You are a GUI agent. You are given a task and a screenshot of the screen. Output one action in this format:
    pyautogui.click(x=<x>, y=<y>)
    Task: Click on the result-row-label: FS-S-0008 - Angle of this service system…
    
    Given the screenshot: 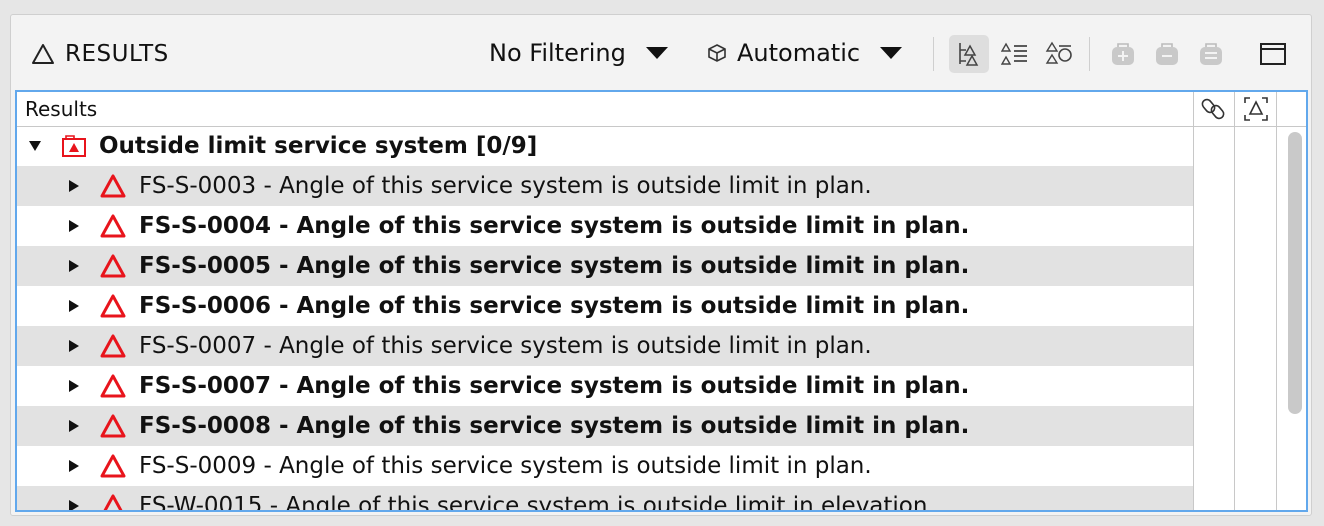 What is the action you would take?
    pyautogui.click(x=554, y=426)
    